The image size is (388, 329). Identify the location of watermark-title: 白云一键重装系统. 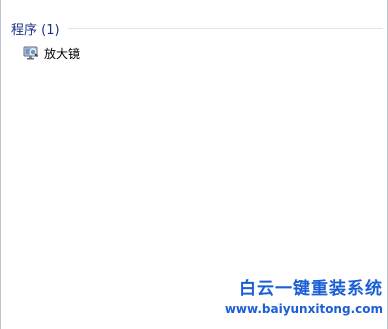
(311, 289).